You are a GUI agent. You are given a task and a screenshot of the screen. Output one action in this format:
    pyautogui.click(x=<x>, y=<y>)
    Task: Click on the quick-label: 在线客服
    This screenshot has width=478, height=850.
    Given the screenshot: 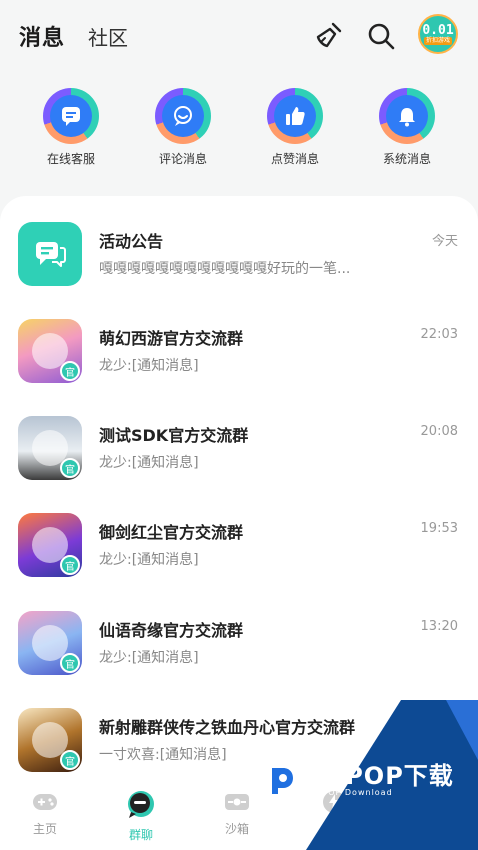 What is the action you would take?
    pyautogui.click(x=70, y=159)
    